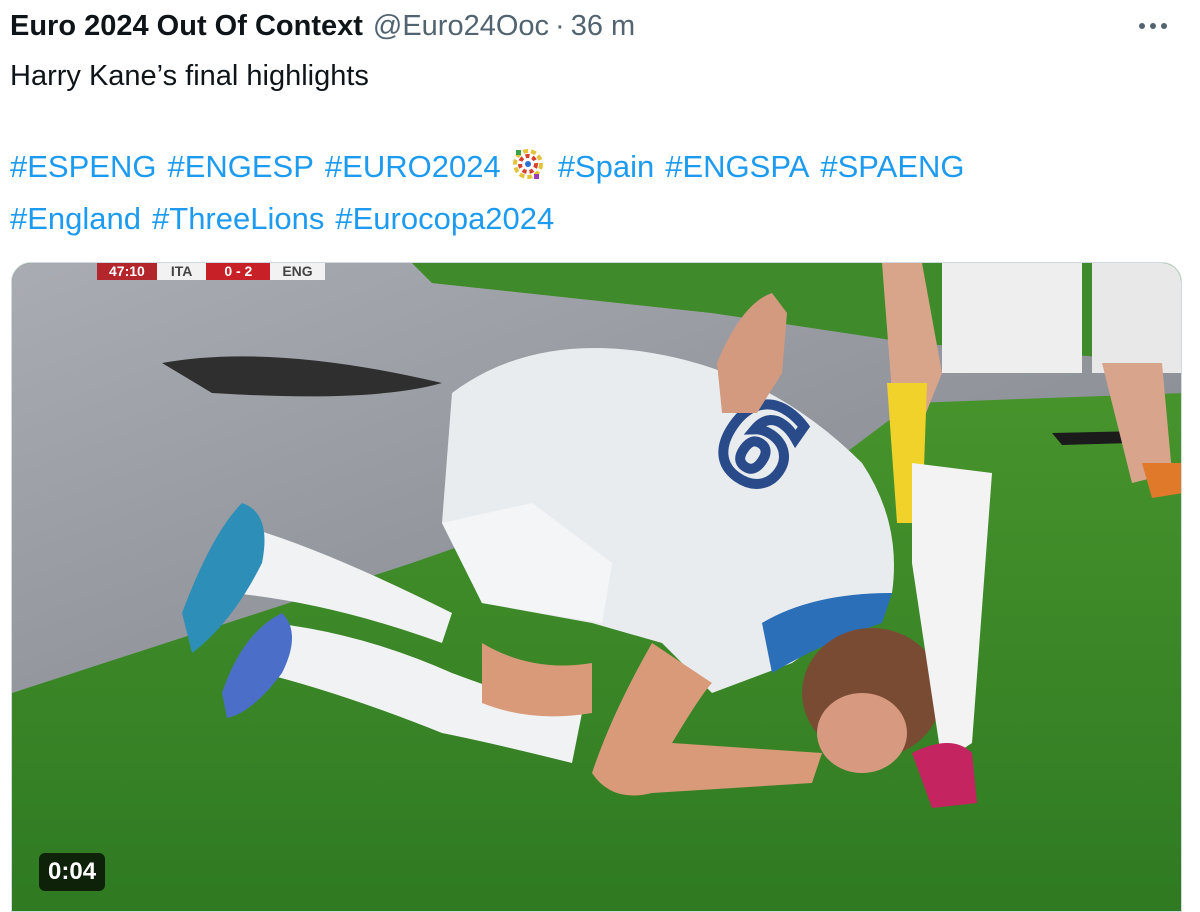 This screenshot has height=912, width=1200. Describe the element at coordinates (461, 26) in the screenshot. I see `author-handle: @Euro24Ooc` at that location.